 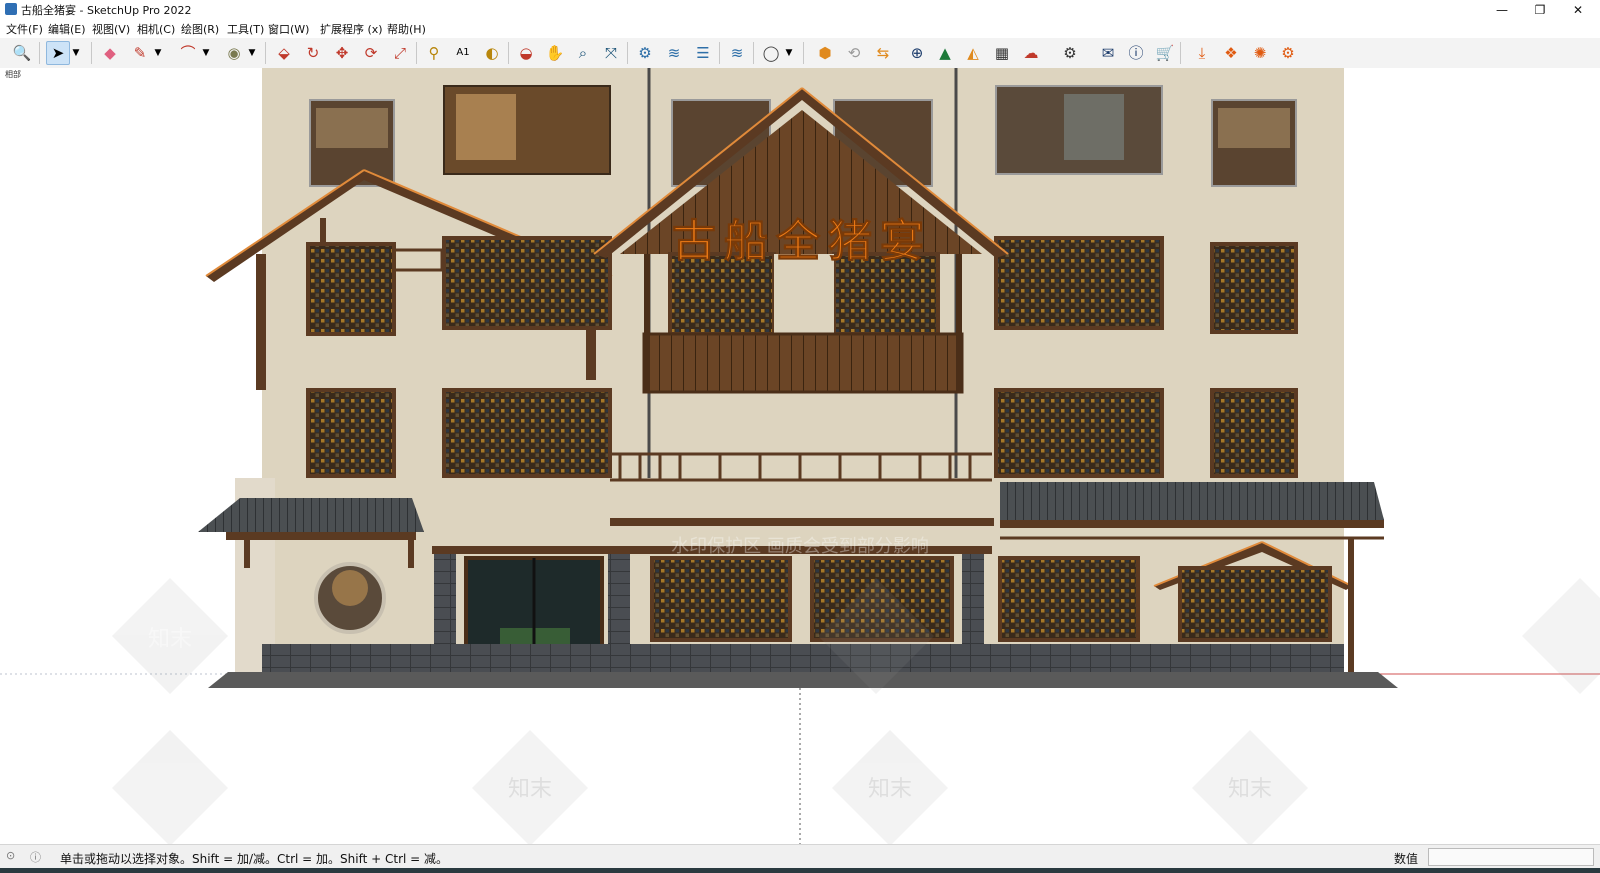 I want to click on menu-camera: 相机(C), so click(x=156, y=29).